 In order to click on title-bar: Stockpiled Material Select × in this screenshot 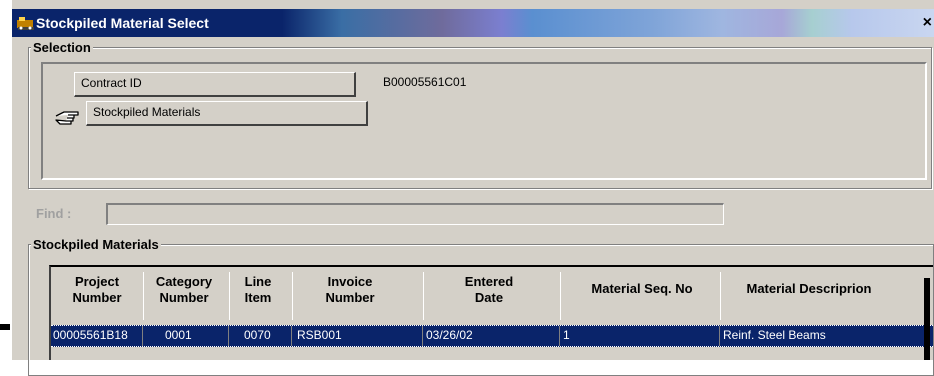, I will do `click(473, 23)`.